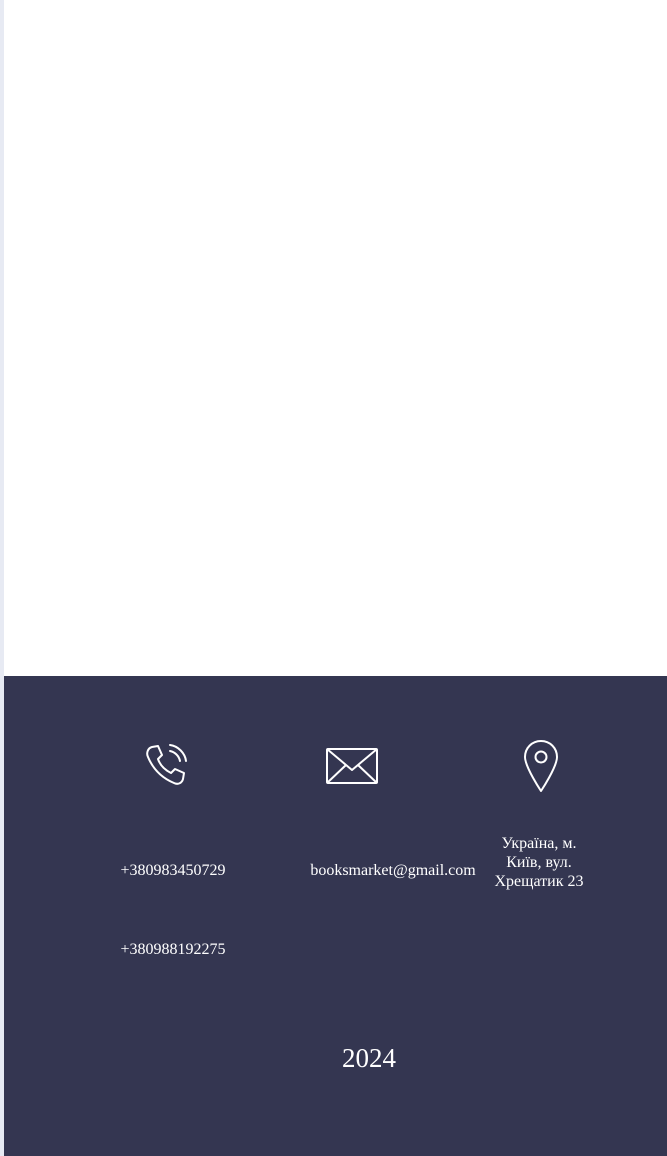 This screenshot has height=1156, width=667. What do you see at coordinates (541, 766) in the screenshot?
I see `map-pin-icon` at bounding box center [541, 766].